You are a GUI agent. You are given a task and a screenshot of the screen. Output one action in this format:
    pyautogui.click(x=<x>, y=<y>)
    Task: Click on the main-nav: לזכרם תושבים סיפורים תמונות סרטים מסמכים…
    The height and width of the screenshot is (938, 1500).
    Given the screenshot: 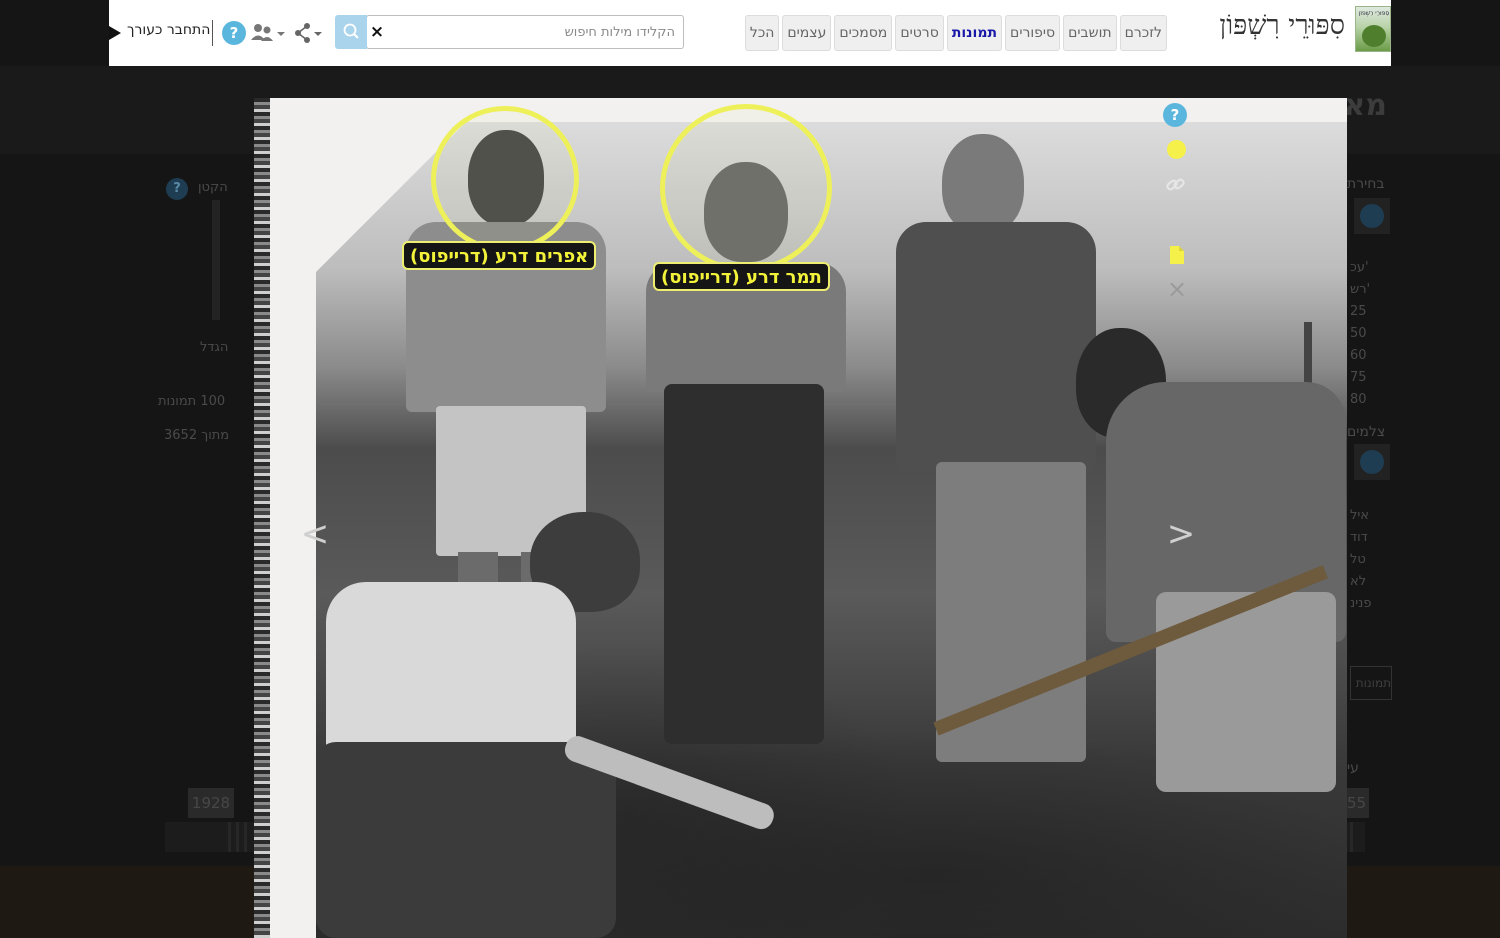 What is the action you would take?
    pyautogui.click(x=955, y=33)
    